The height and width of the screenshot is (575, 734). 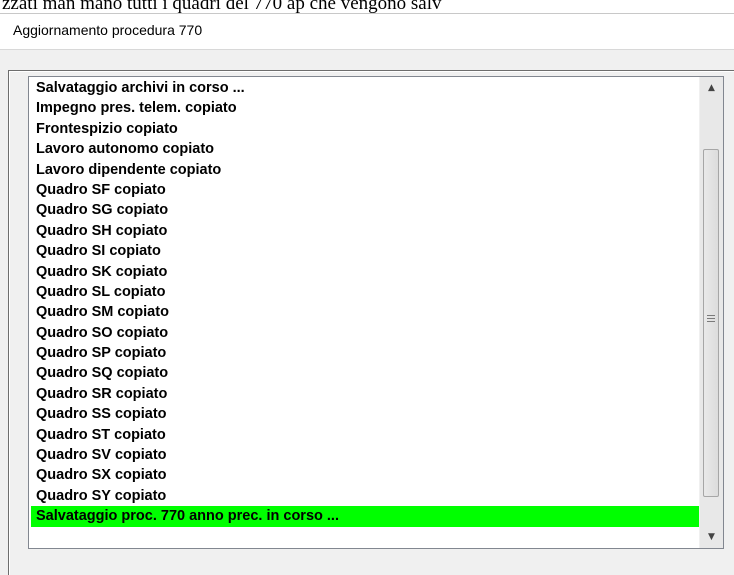 I want to click on scroll-up-button: ▲, so click(x=711, y=88).